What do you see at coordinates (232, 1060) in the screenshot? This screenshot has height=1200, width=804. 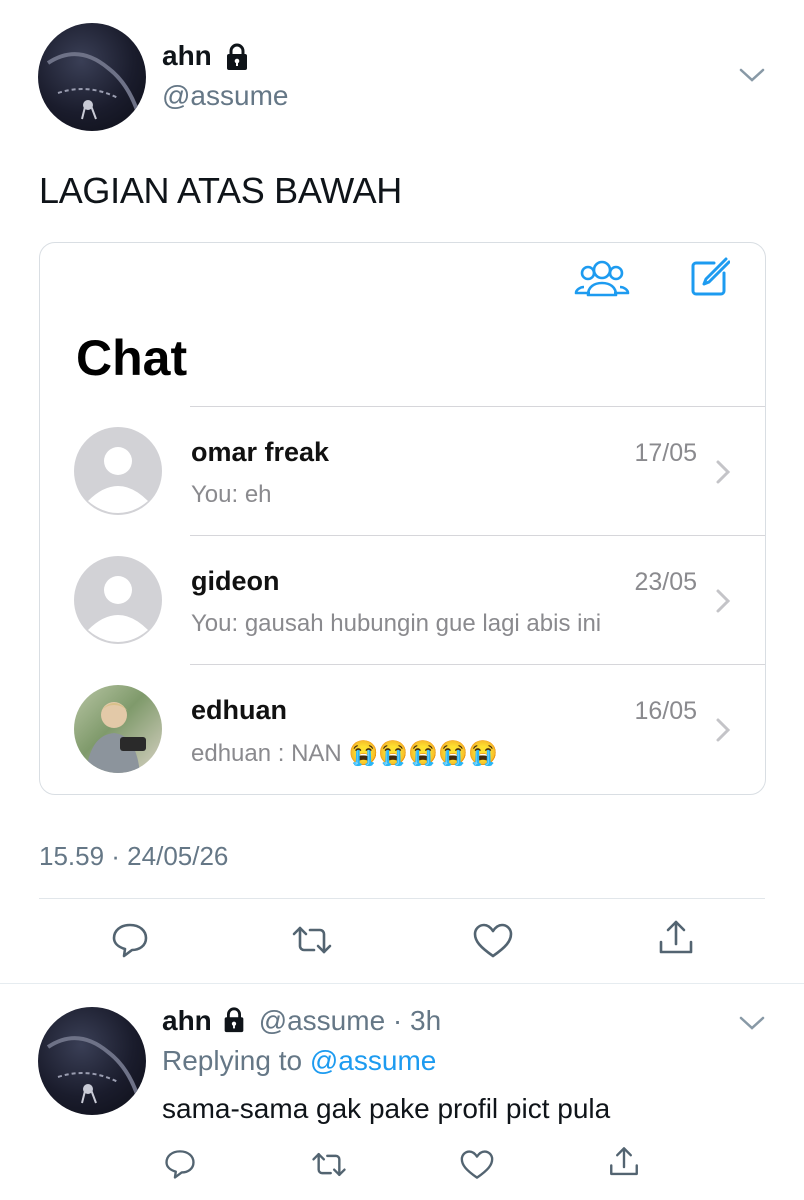 I see `replying-to-label: Replying to` at bounding box center [232, 1060].